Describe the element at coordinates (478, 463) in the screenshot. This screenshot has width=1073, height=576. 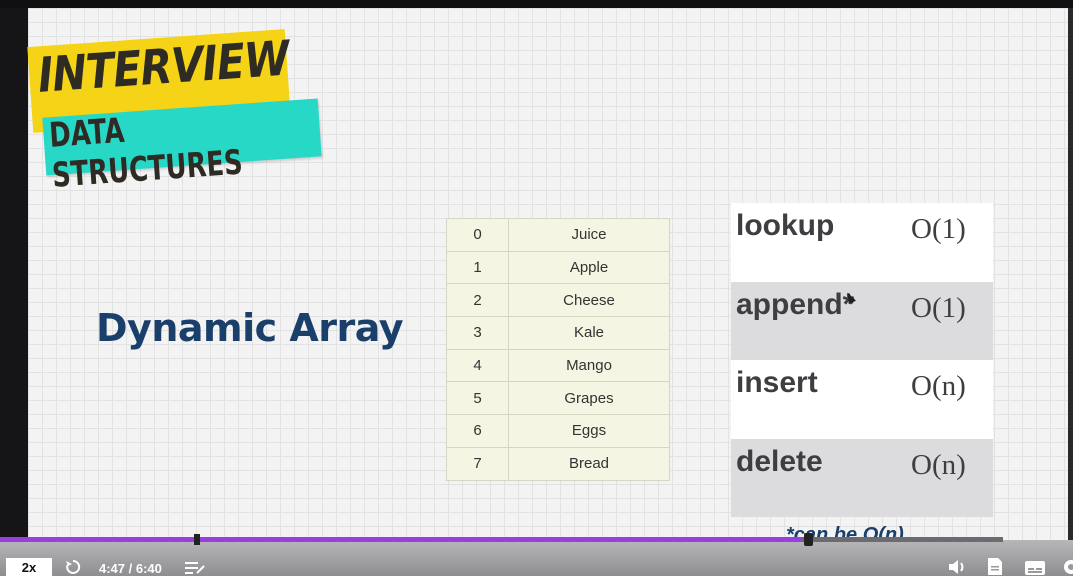
I see `array-index: 7` at that location.